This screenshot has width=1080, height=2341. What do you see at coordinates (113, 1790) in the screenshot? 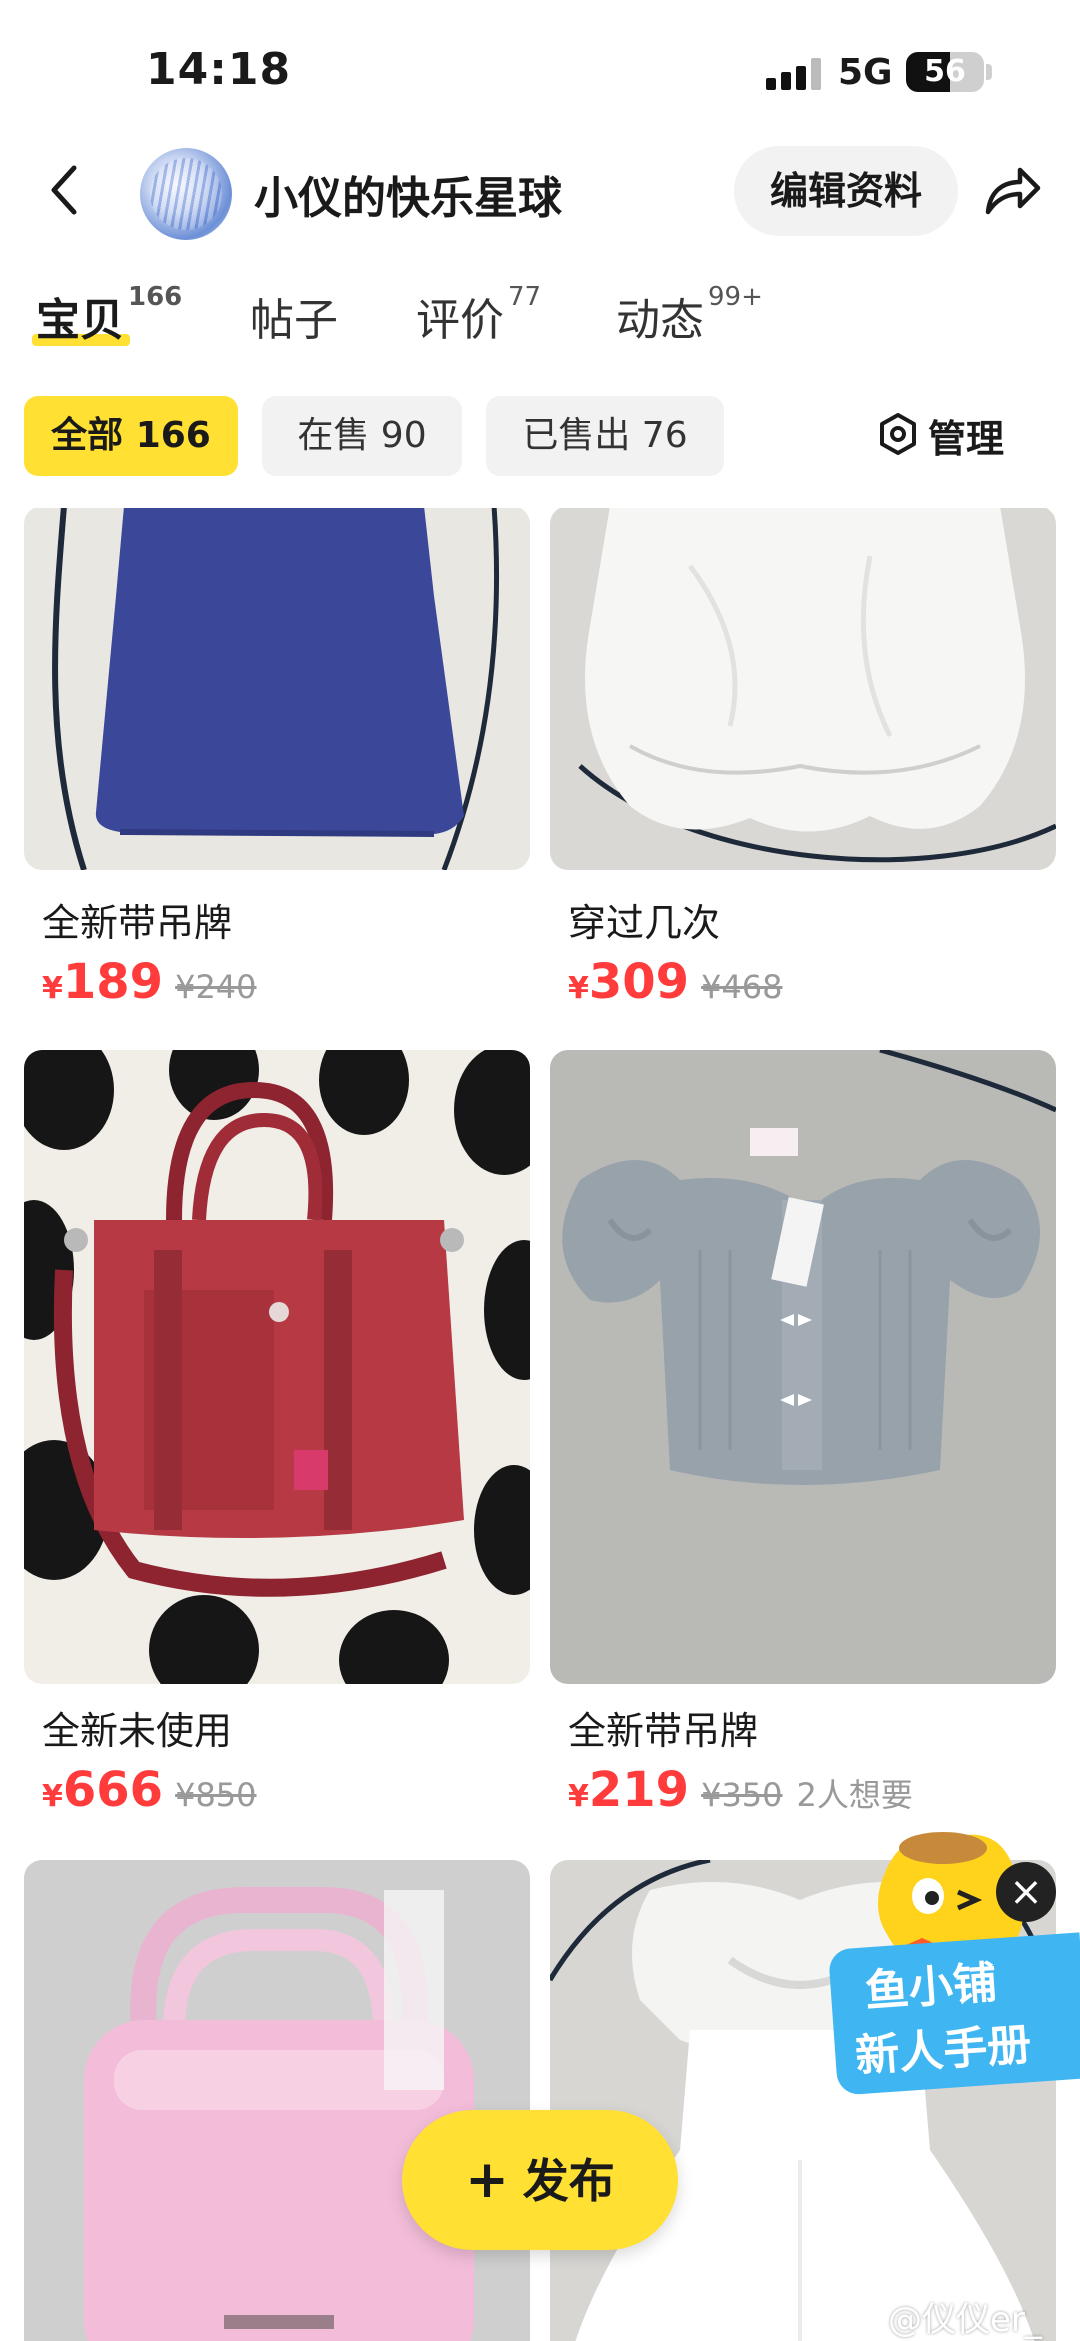
I see `price-value: 666` at bounding box center [113, 1790].